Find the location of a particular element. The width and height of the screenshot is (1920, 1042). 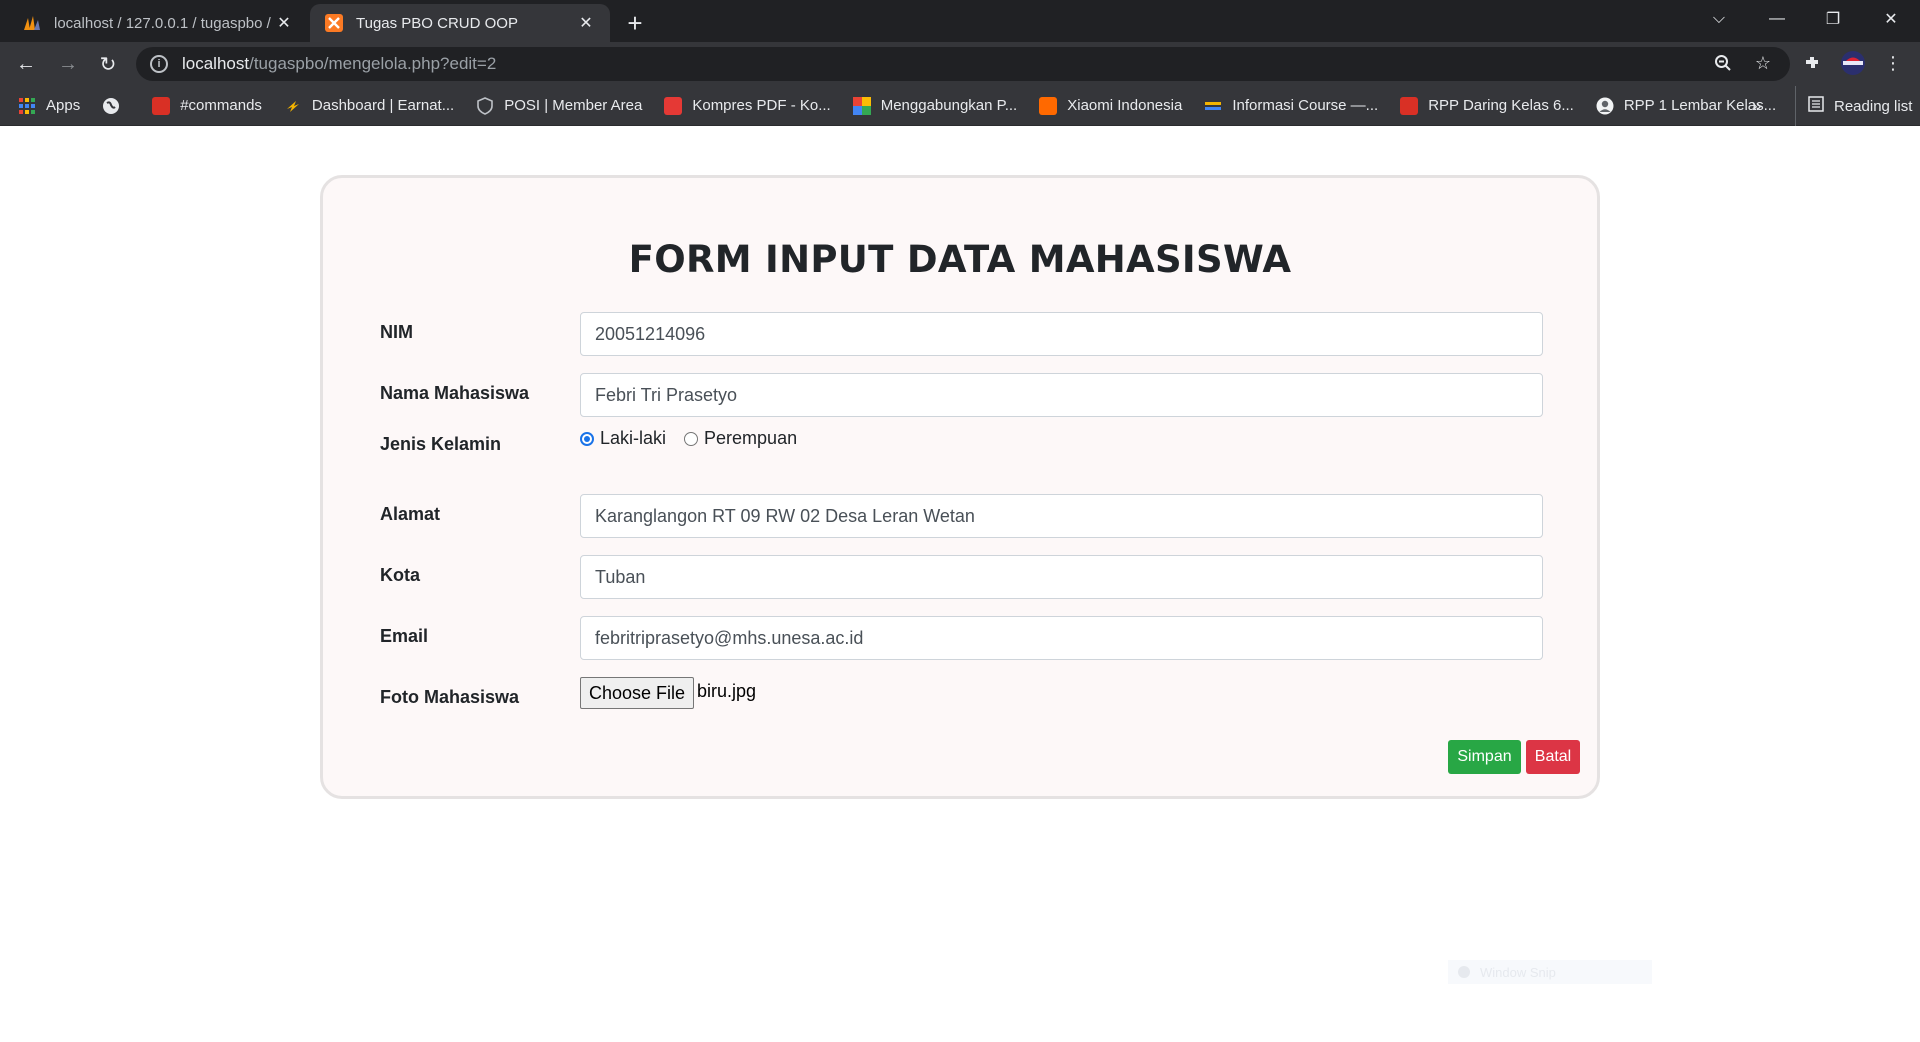

restore-icon: ❐ is located at coordinates (1833, 19).